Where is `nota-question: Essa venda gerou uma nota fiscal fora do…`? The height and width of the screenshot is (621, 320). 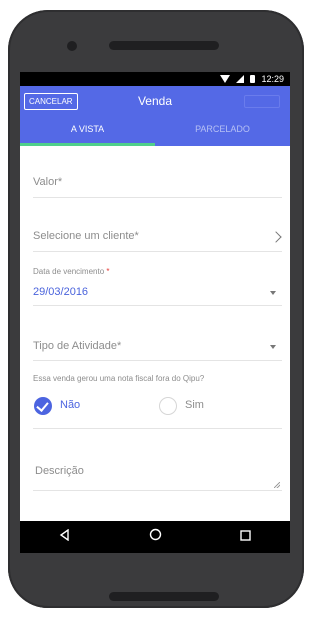
nota-question: Essa venda gerou uma nota fiscal fora do… is located at coordinates (119, 378).